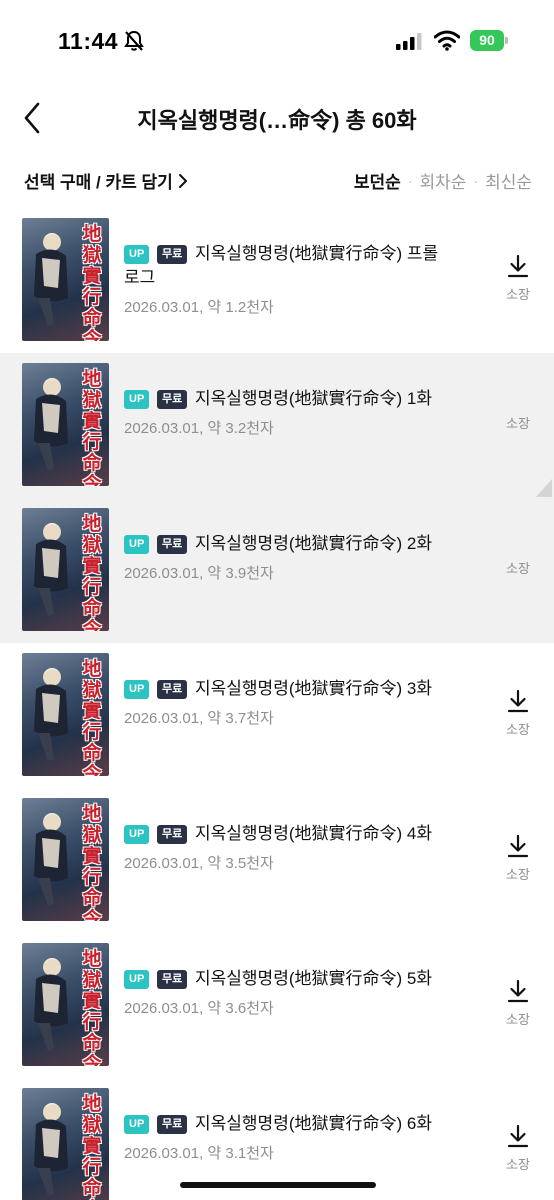  I want to click on header: 지옥실행명령(…命令) 총 60화, so click(277, 119).